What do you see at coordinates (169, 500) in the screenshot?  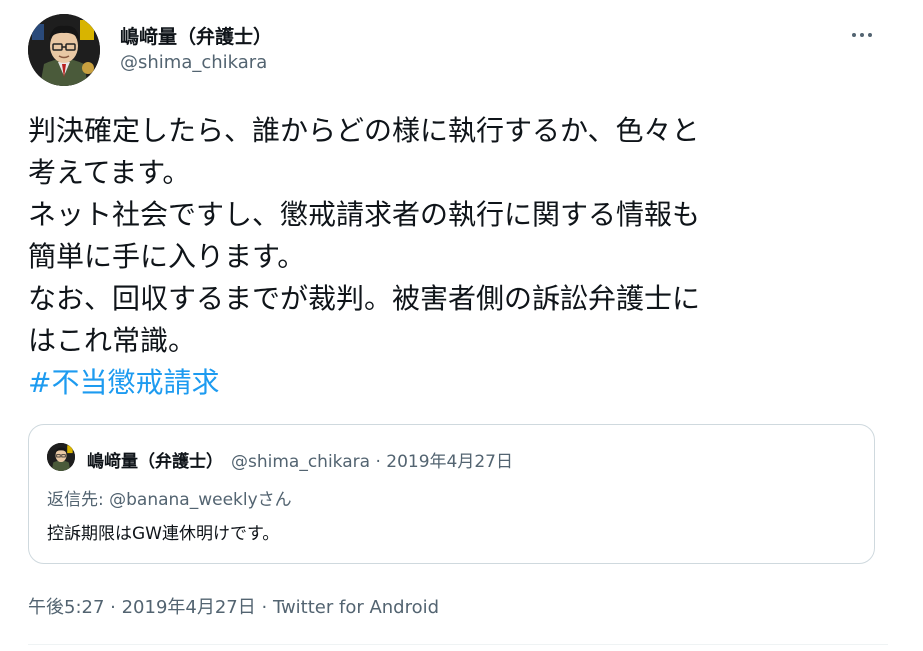 I see `quoted-reply-to: 返信先: @banana_weeklyさん` at bounding box center [169, 500].